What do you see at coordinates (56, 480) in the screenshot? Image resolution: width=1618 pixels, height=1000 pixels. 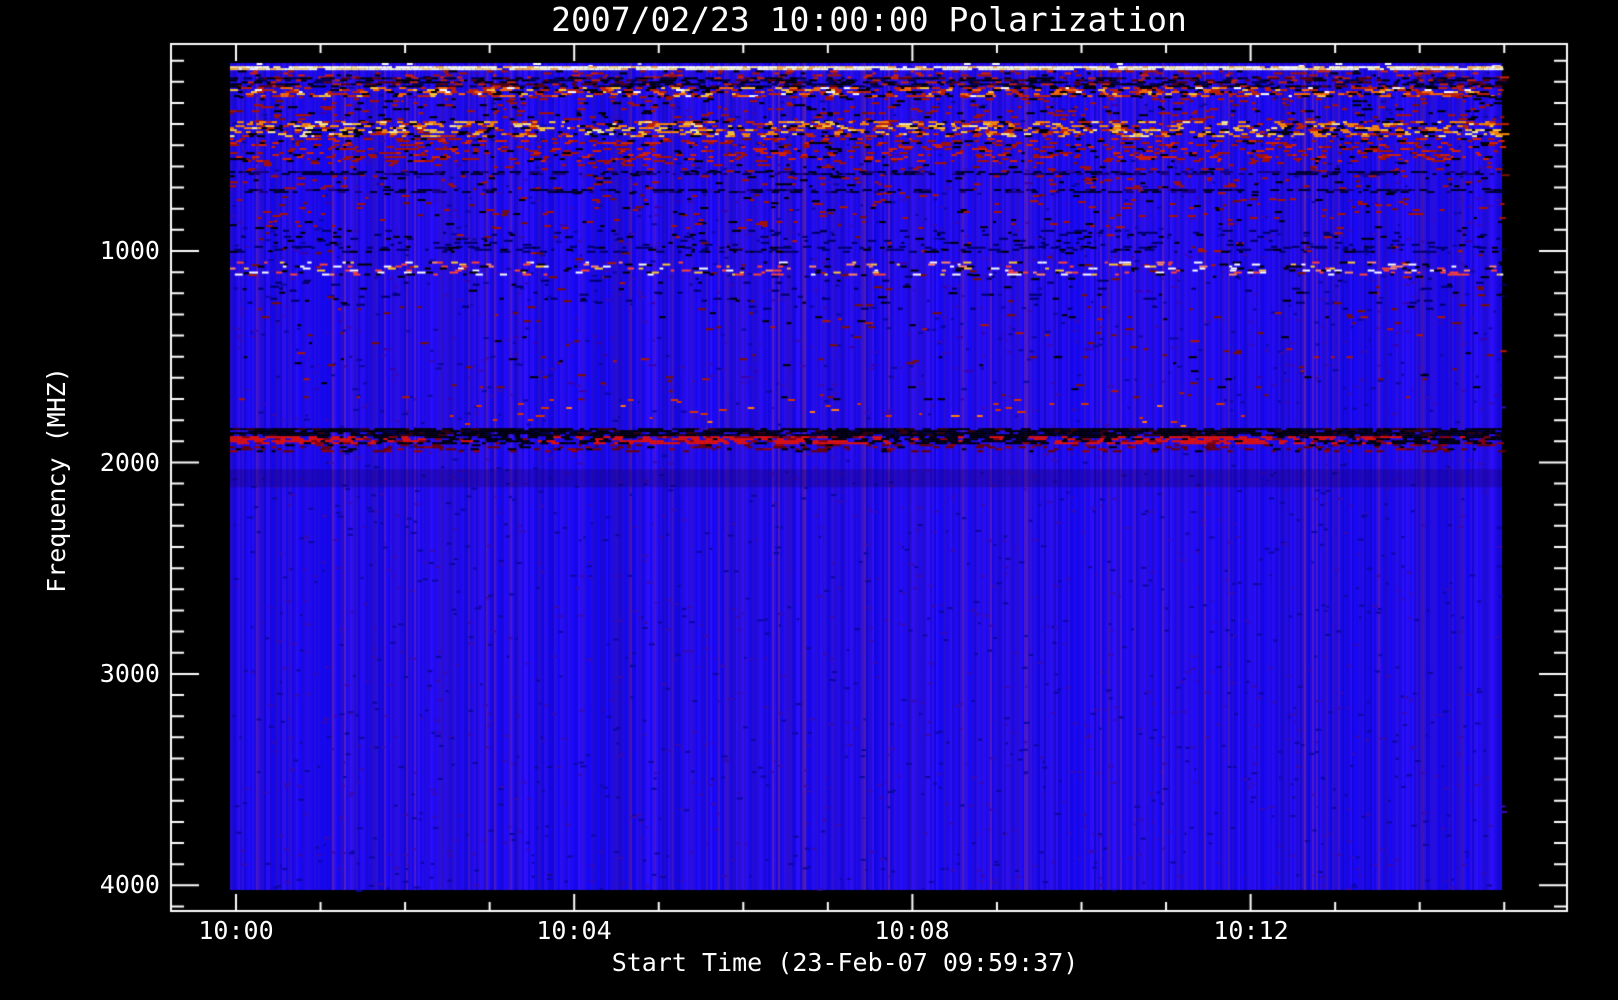 I see `y-axis-label: Frequency (MHZ)` at bounding box center [56, 480].